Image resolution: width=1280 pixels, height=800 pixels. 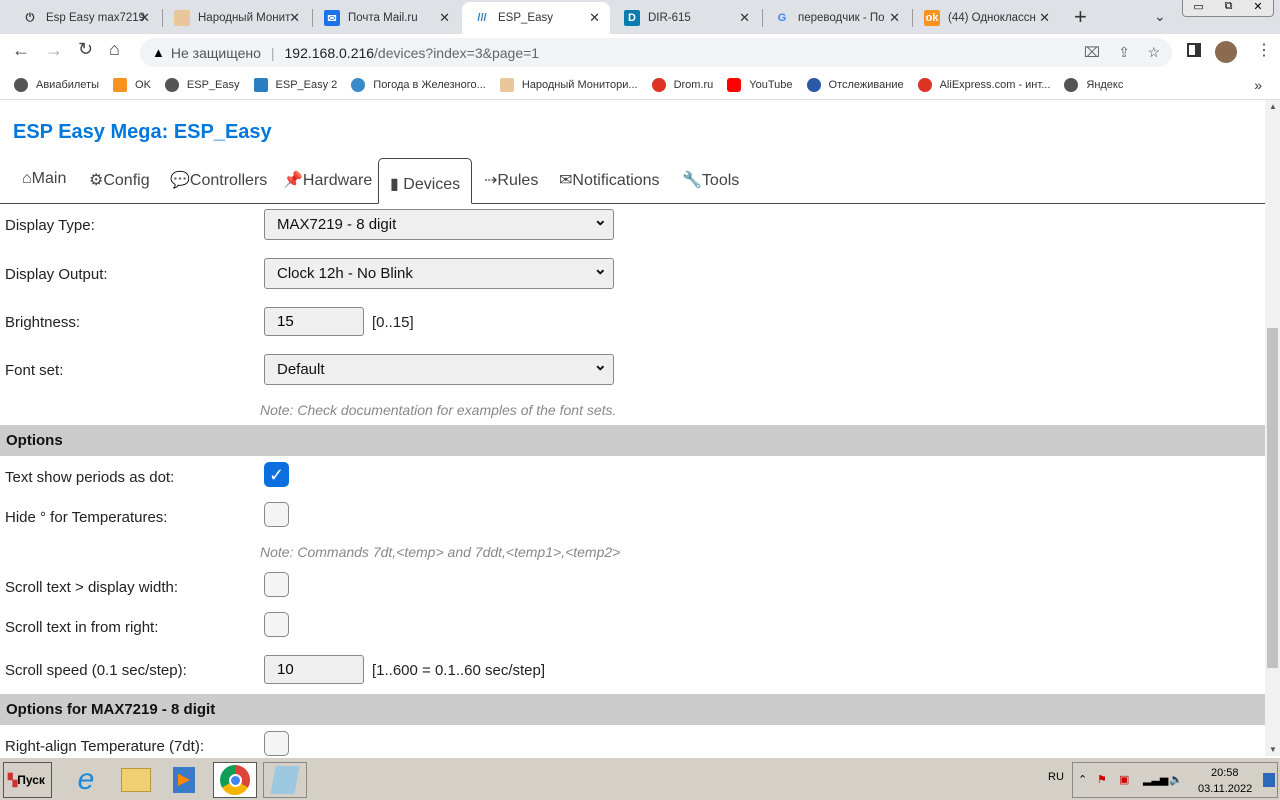 What do you see at coordinates (314, 669) in the screenshot?
I see `scroll-speed-input: 10` at bounding box center [314, 669].